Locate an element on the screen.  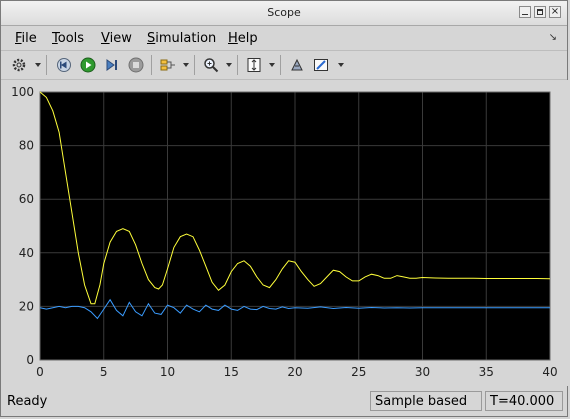
window-title: Scope is located at coordinates (284, 12).